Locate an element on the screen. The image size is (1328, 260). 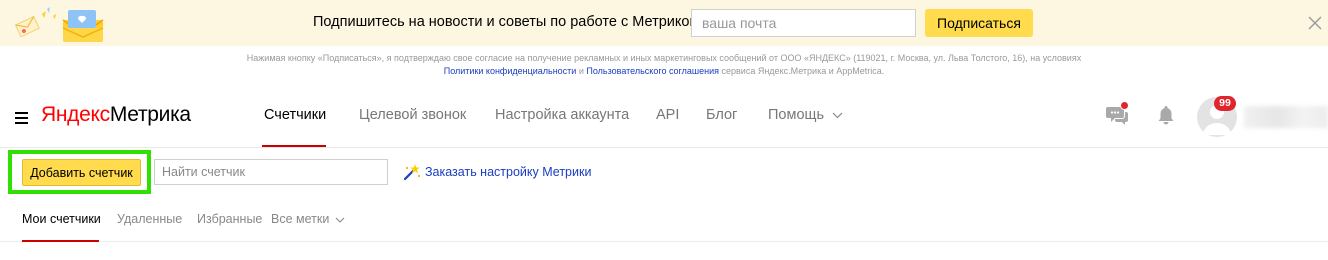
hamburger-menu-icon is located at coordinates (21, 118).